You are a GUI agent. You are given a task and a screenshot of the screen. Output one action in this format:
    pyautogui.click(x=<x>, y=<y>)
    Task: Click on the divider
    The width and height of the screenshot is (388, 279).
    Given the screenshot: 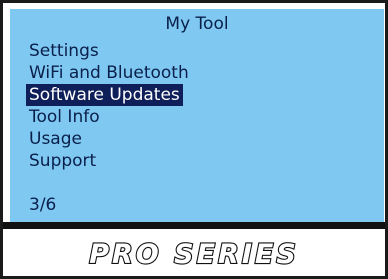 What is the action you would take?
    pyautogui.click(x=194, y=225)
    